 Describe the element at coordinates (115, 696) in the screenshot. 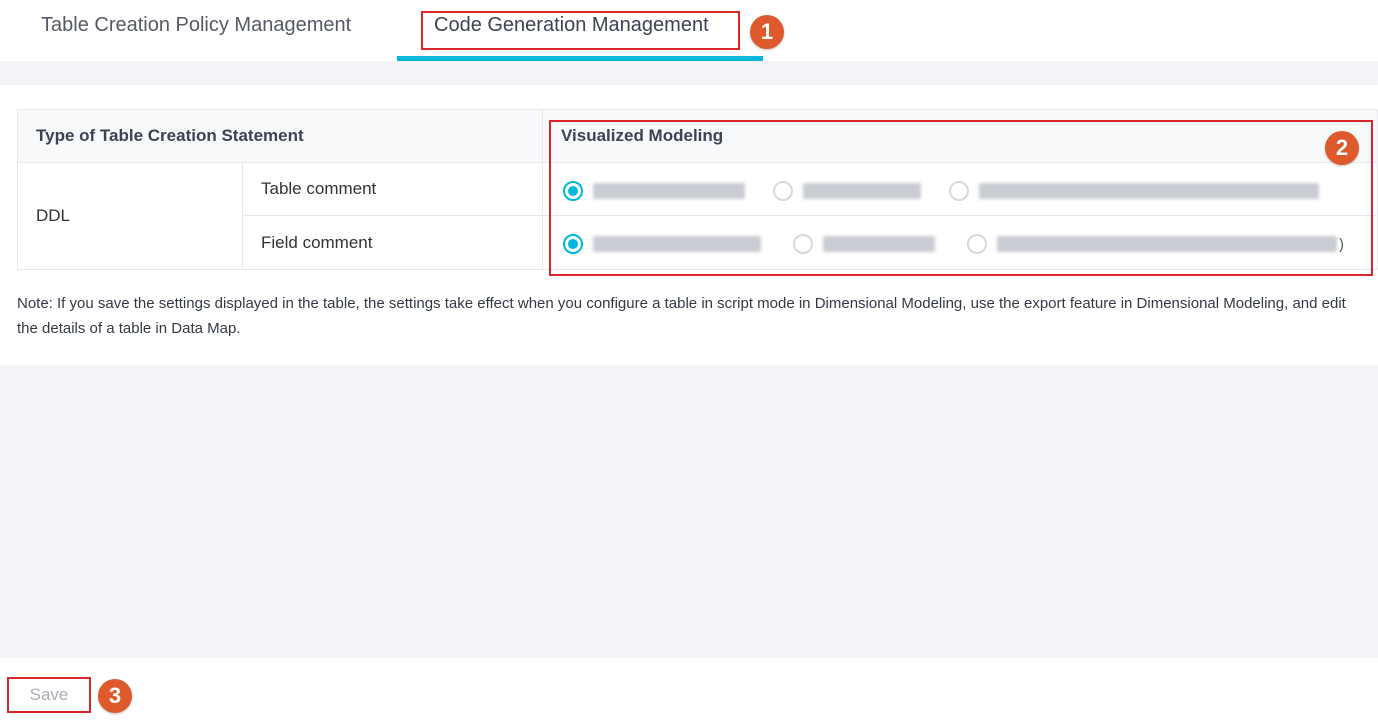

I see `callout-badge-3: 3` at that location.